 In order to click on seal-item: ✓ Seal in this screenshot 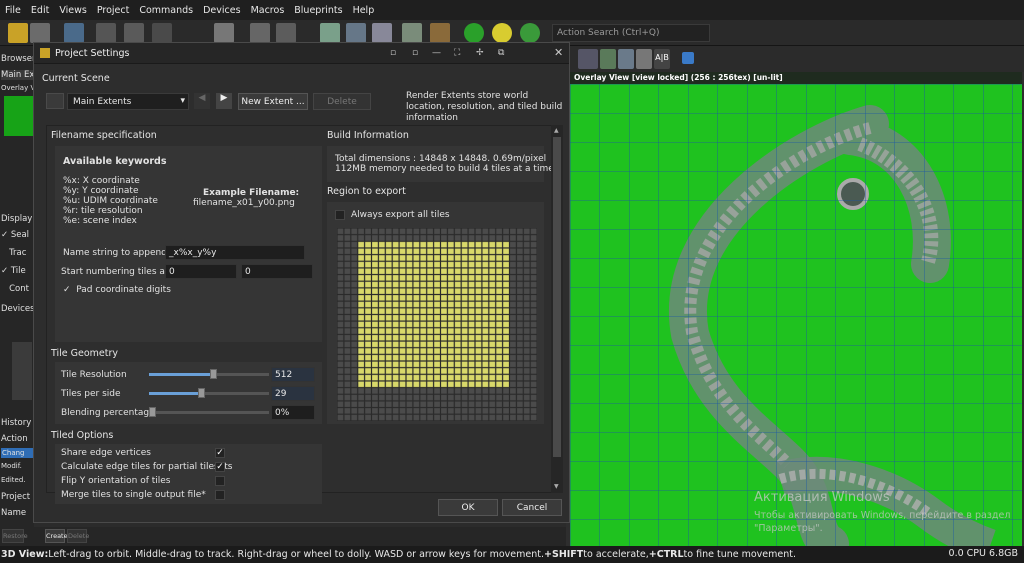, I will do `click(15, 235)`.